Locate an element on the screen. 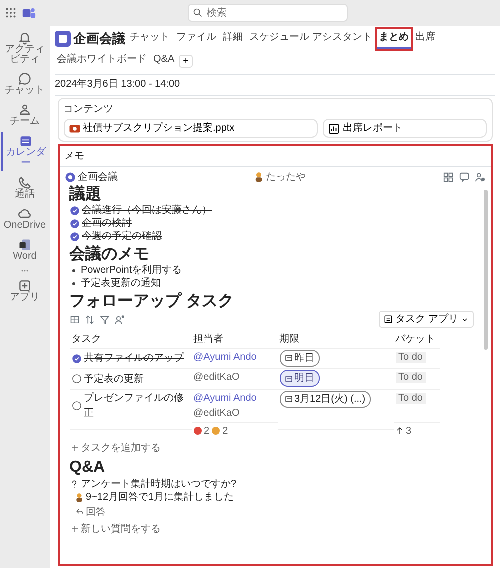  rail-item: カレンダー is located at coordinates (25, 151).